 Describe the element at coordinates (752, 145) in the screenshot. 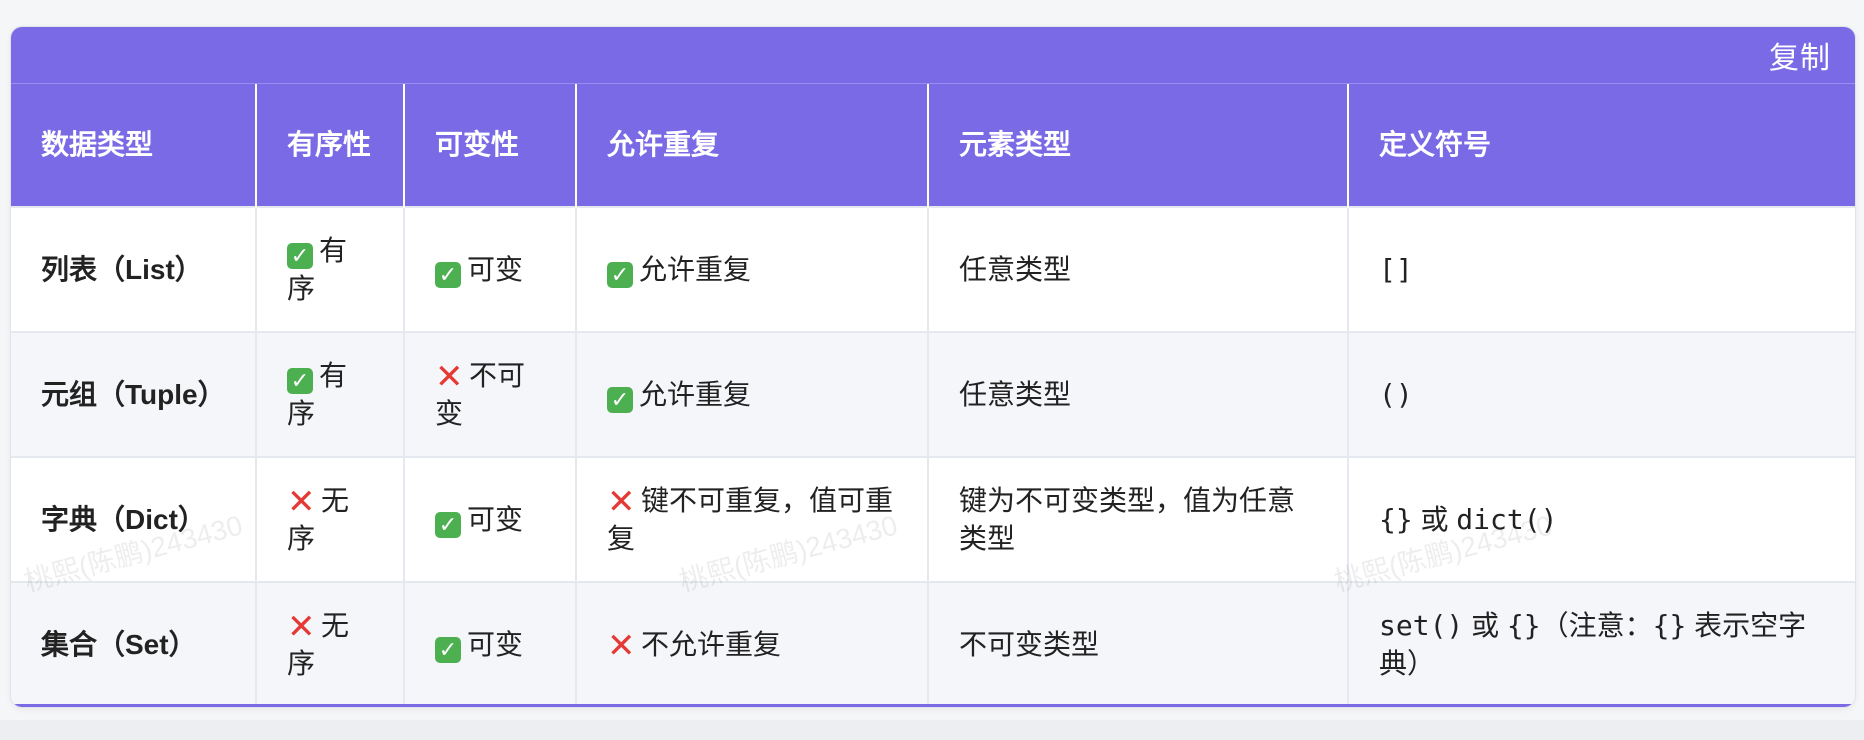

I see `header-duplicates: 允许重复` at that location.